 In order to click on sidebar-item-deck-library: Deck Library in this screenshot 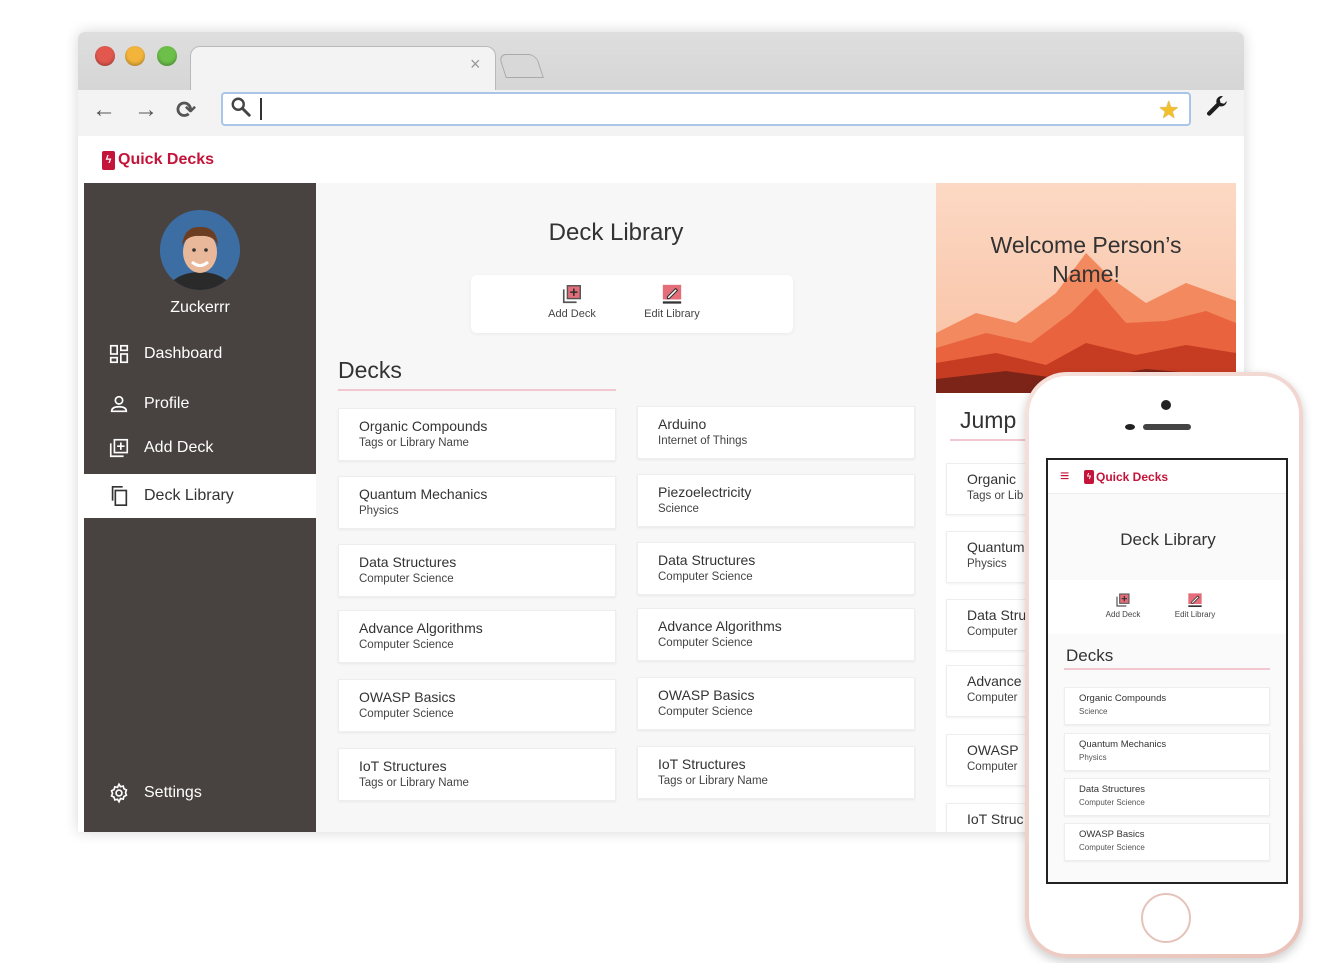, I will do `click(200, 496)`.